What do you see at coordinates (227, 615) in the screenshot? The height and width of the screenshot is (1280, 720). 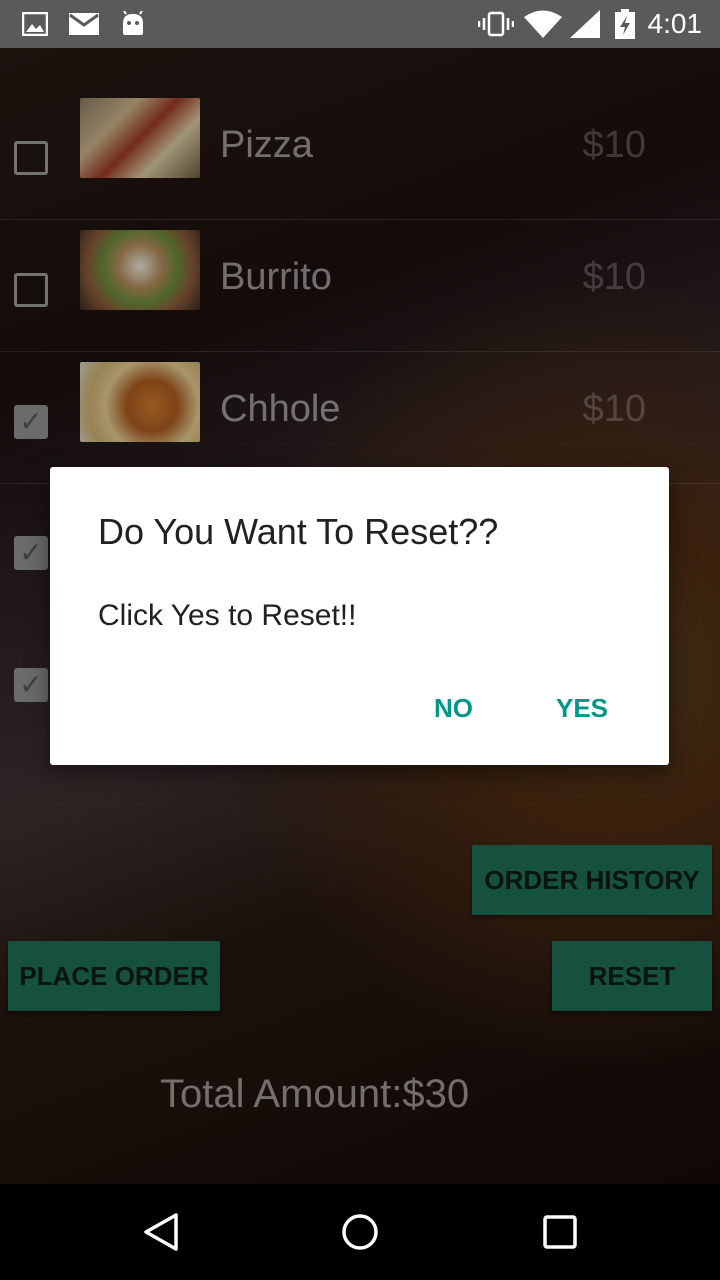 I see `dialog-message: Click Yes to Reset!!` at bounding box center [227, 615].